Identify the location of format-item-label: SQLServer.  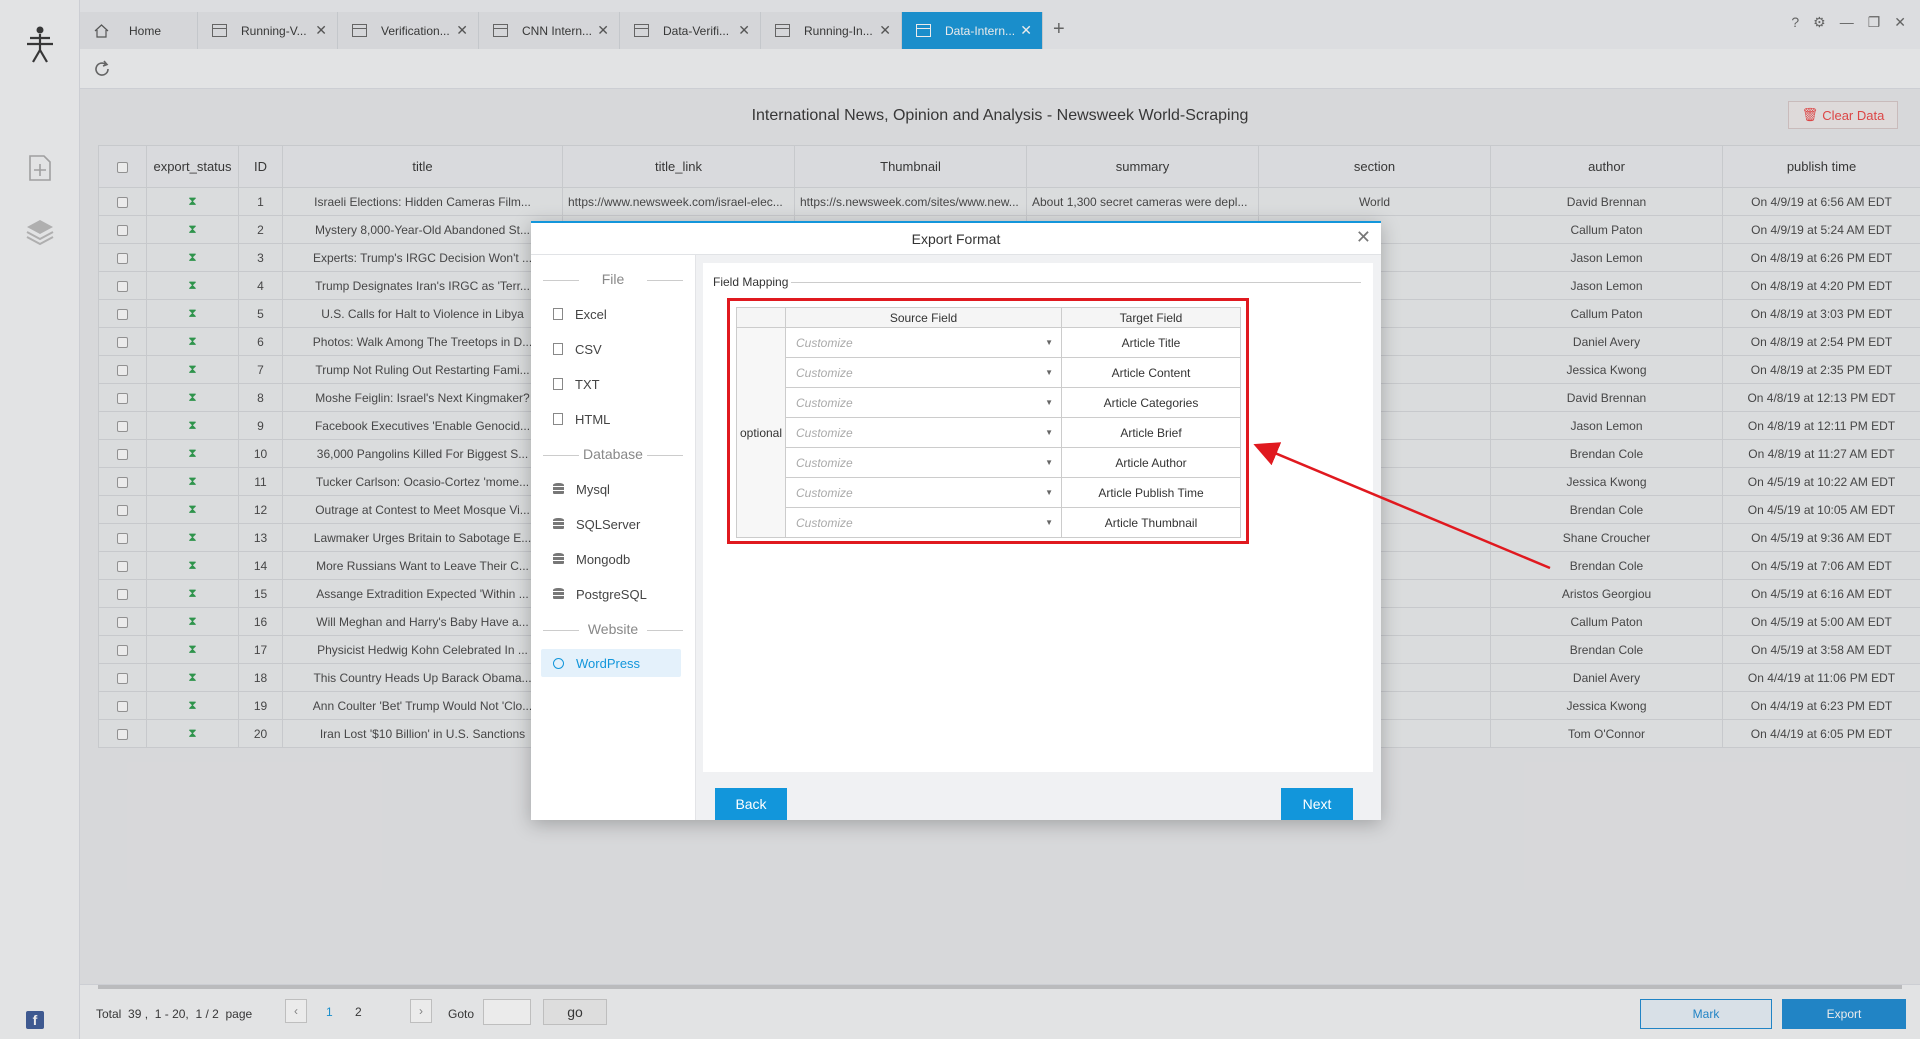
(608, 524).